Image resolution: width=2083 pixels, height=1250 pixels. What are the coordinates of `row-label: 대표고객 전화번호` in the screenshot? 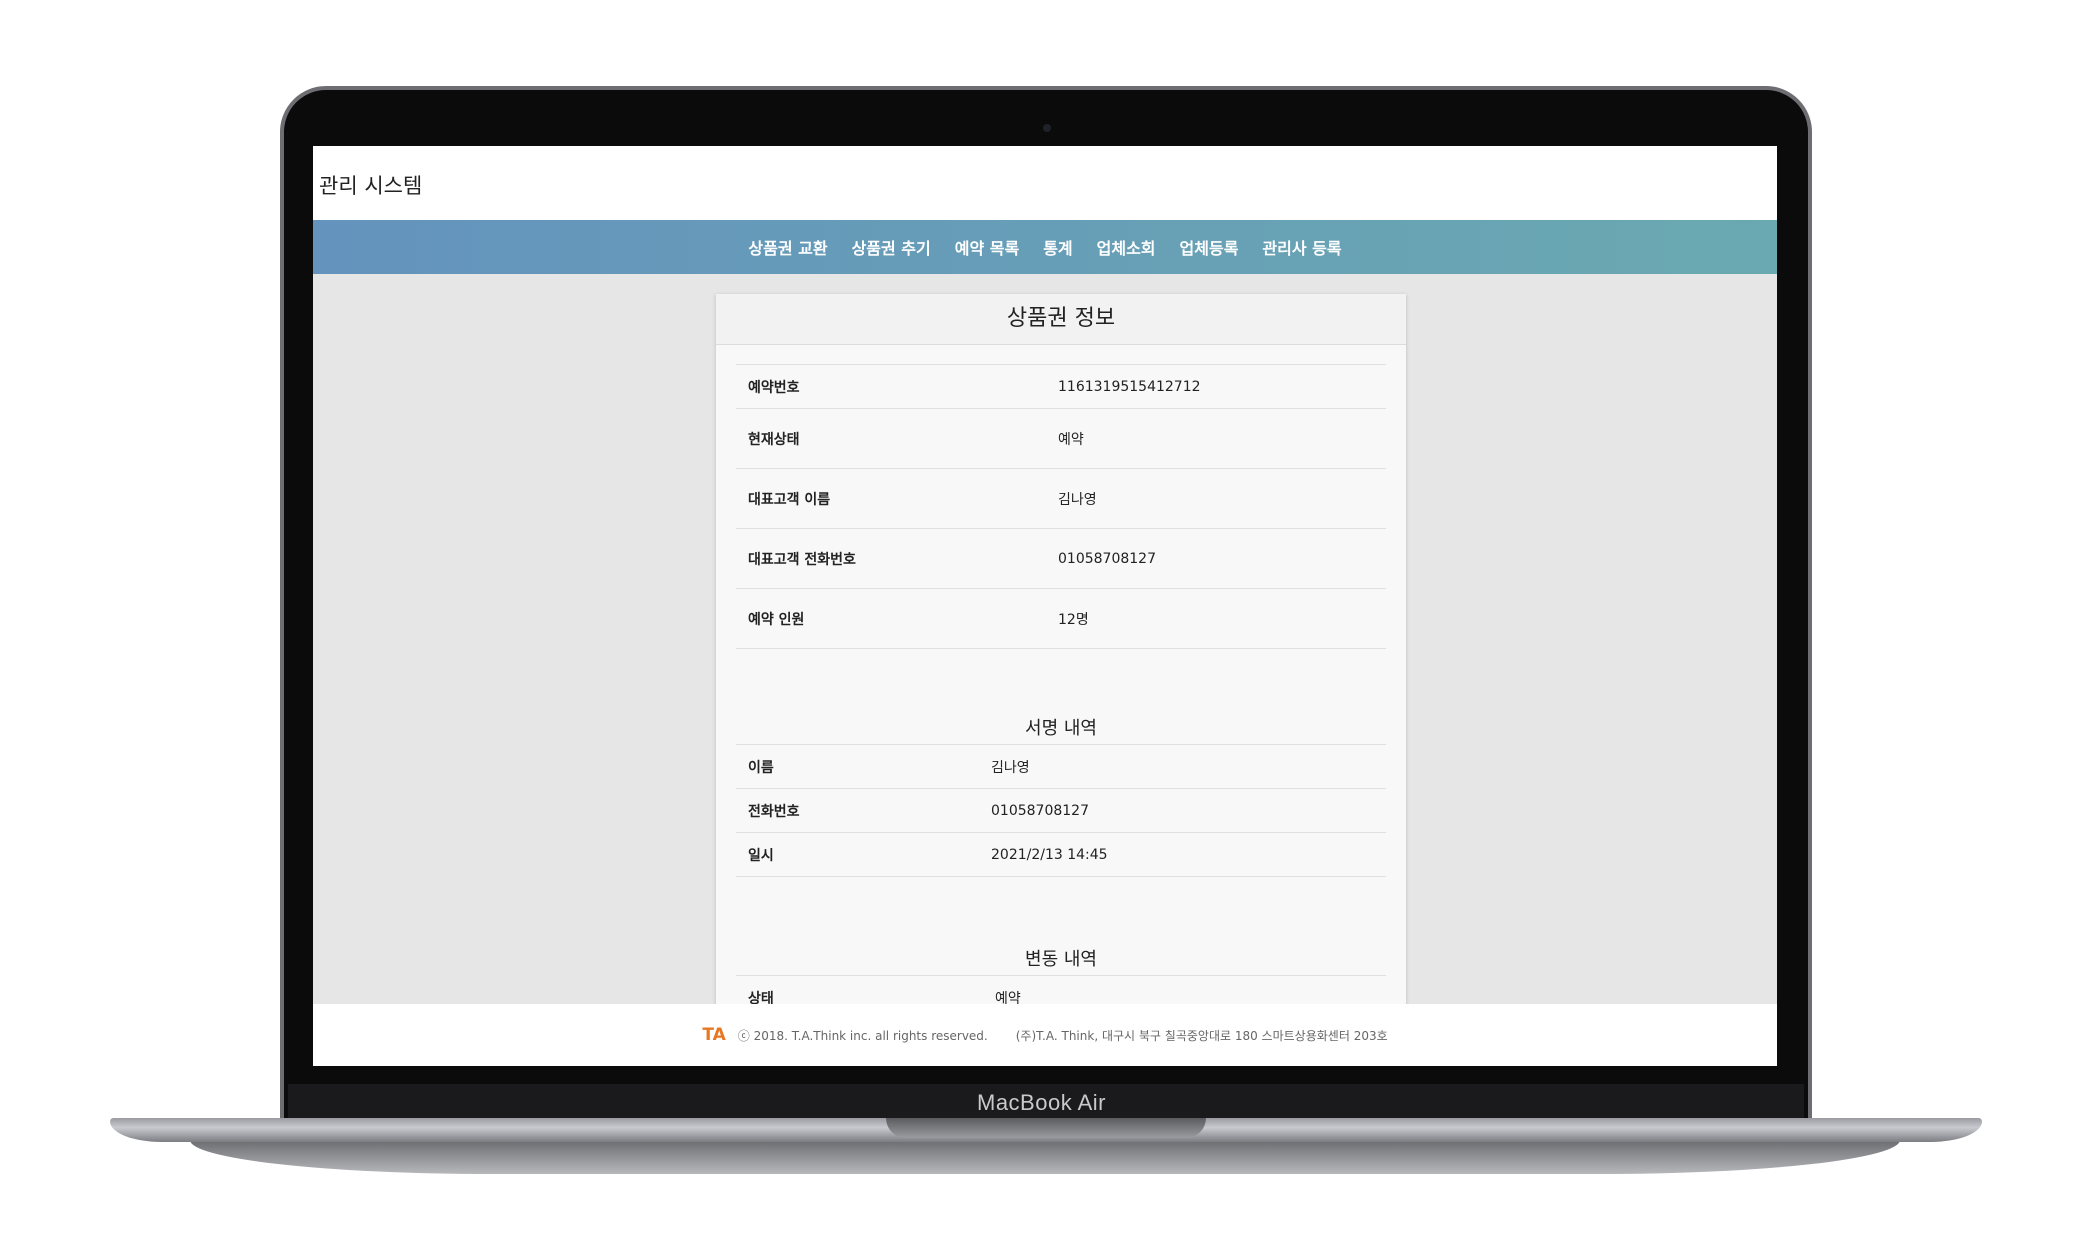 It's located at (891, 558).